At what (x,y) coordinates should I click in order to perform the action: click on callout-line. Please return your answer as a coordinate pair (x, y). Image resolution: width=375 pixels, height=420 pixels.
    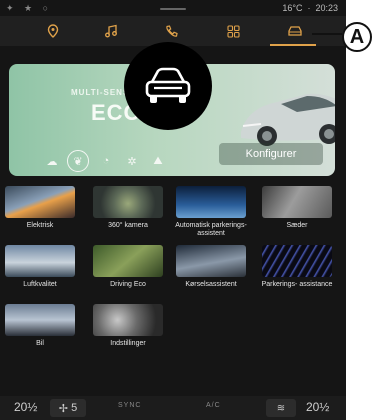
    Looking at the image, I should click on (327, 34).